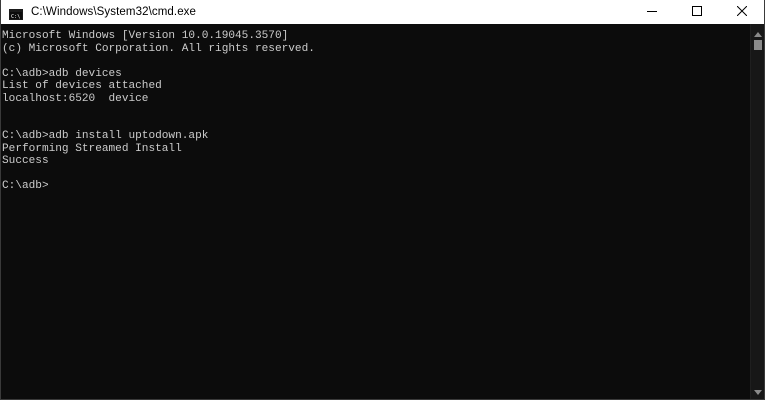 This screenshot has height=400, width=765. What do you see at coordinates (758, 45) in the screenshot?
I see `scrollbar-thumb` at bounding box center [758, 45].